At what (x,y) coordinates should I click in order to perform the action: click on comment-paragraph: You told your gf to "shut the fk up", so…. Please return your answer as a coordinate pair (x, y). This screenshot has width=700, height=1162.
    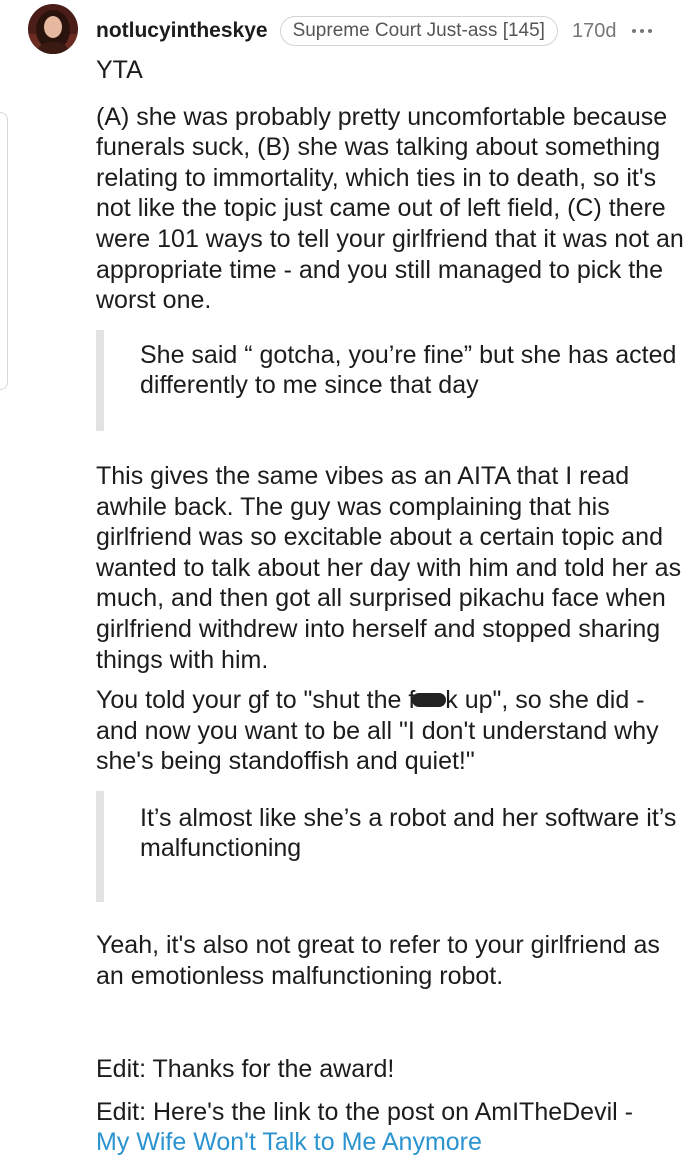
    Looking at the image, I should click on (393, 731).